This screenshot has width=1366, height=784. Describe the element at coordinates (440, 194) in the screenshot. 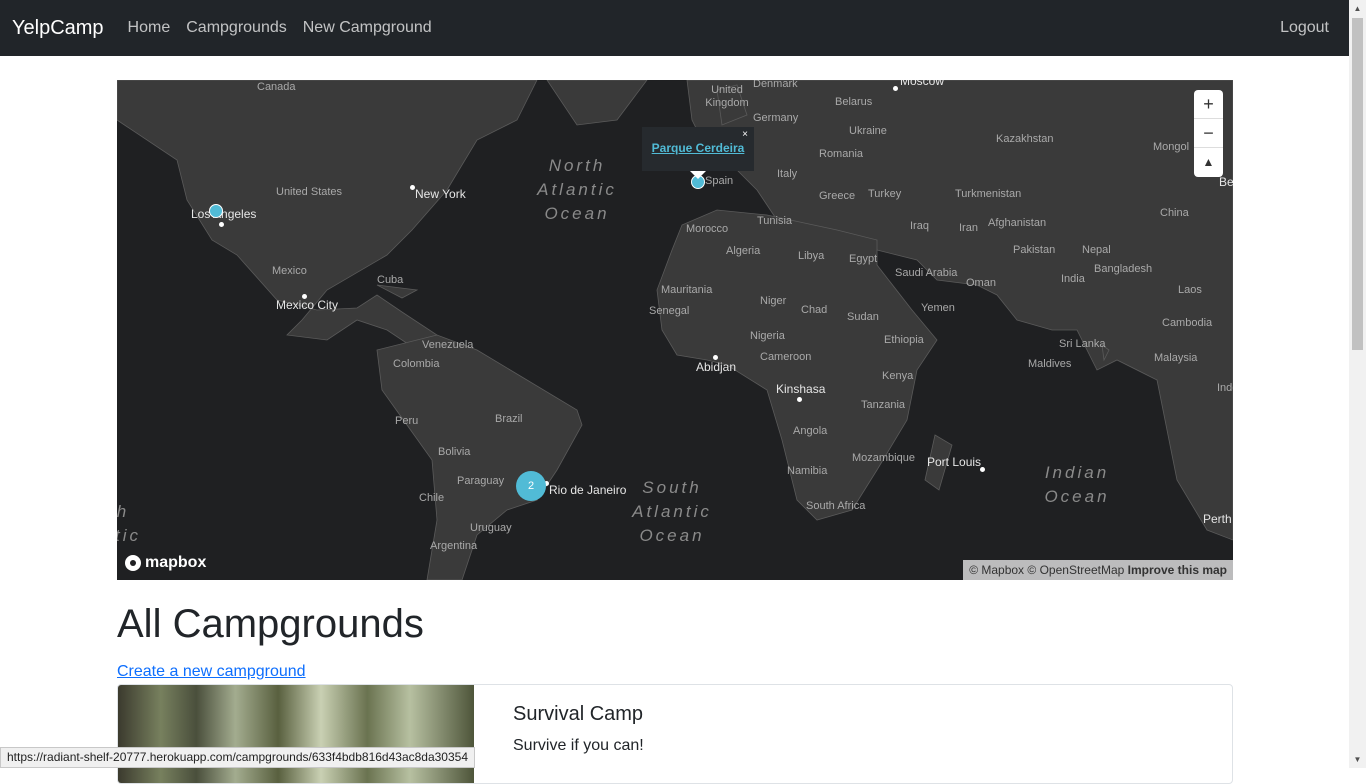

I see `city-new-york: New York` at that location.